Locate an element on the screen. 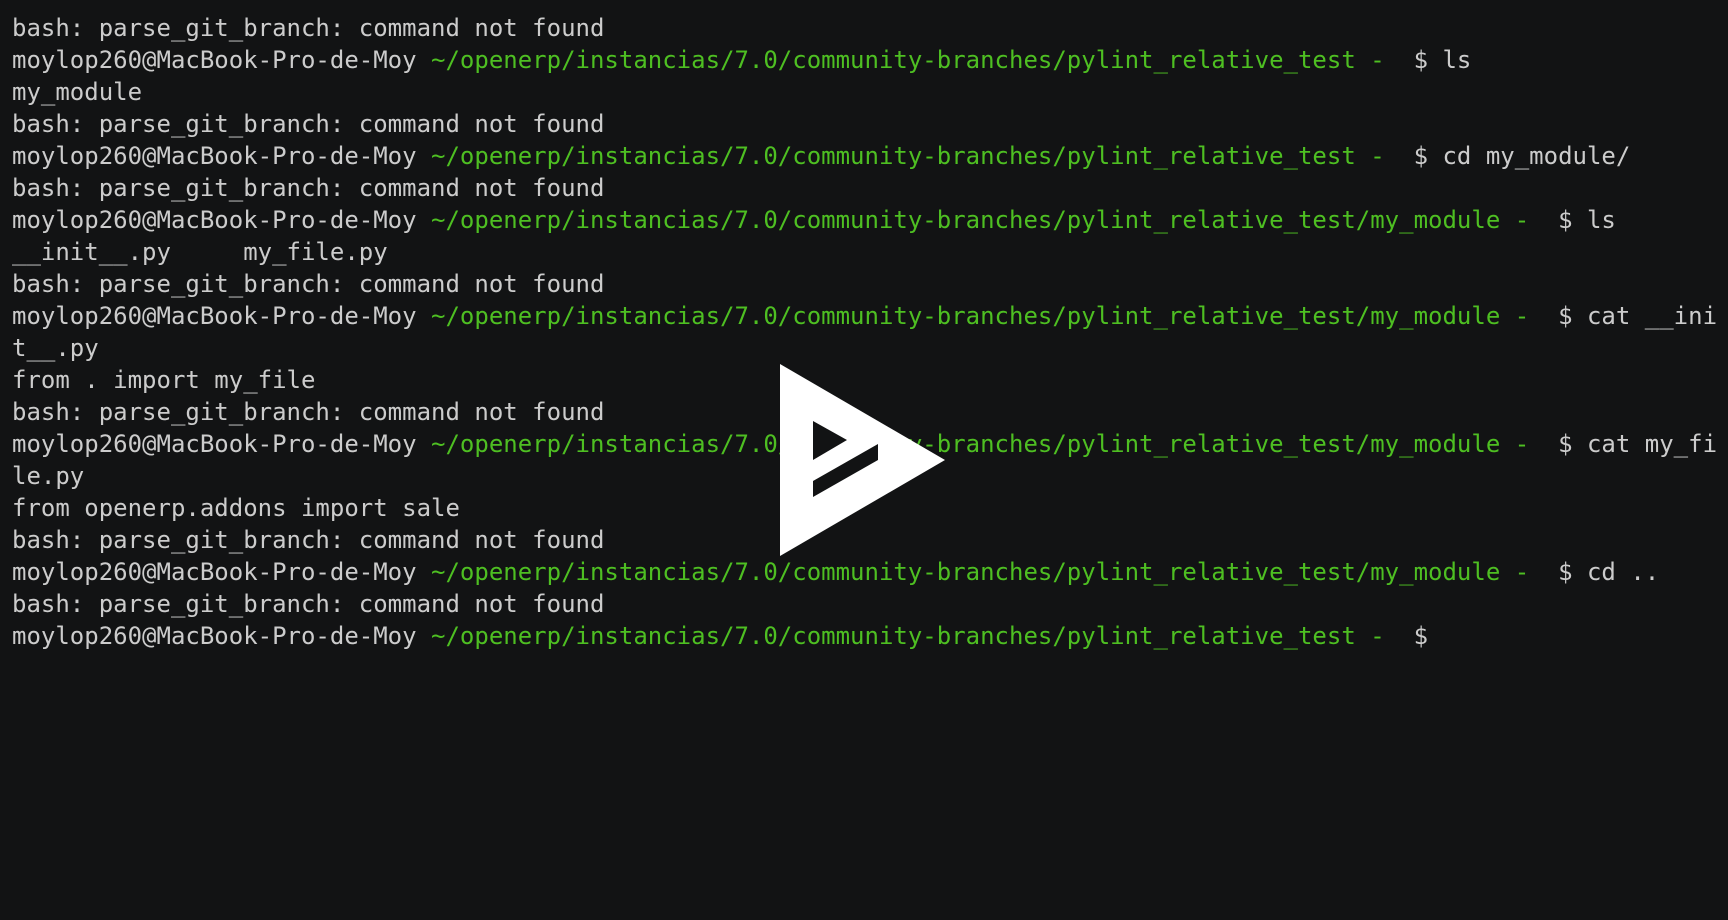 This screenshot has height=920, width=1728. prompt-command: $ cat my_fi is located at coordinates (1630, 444).